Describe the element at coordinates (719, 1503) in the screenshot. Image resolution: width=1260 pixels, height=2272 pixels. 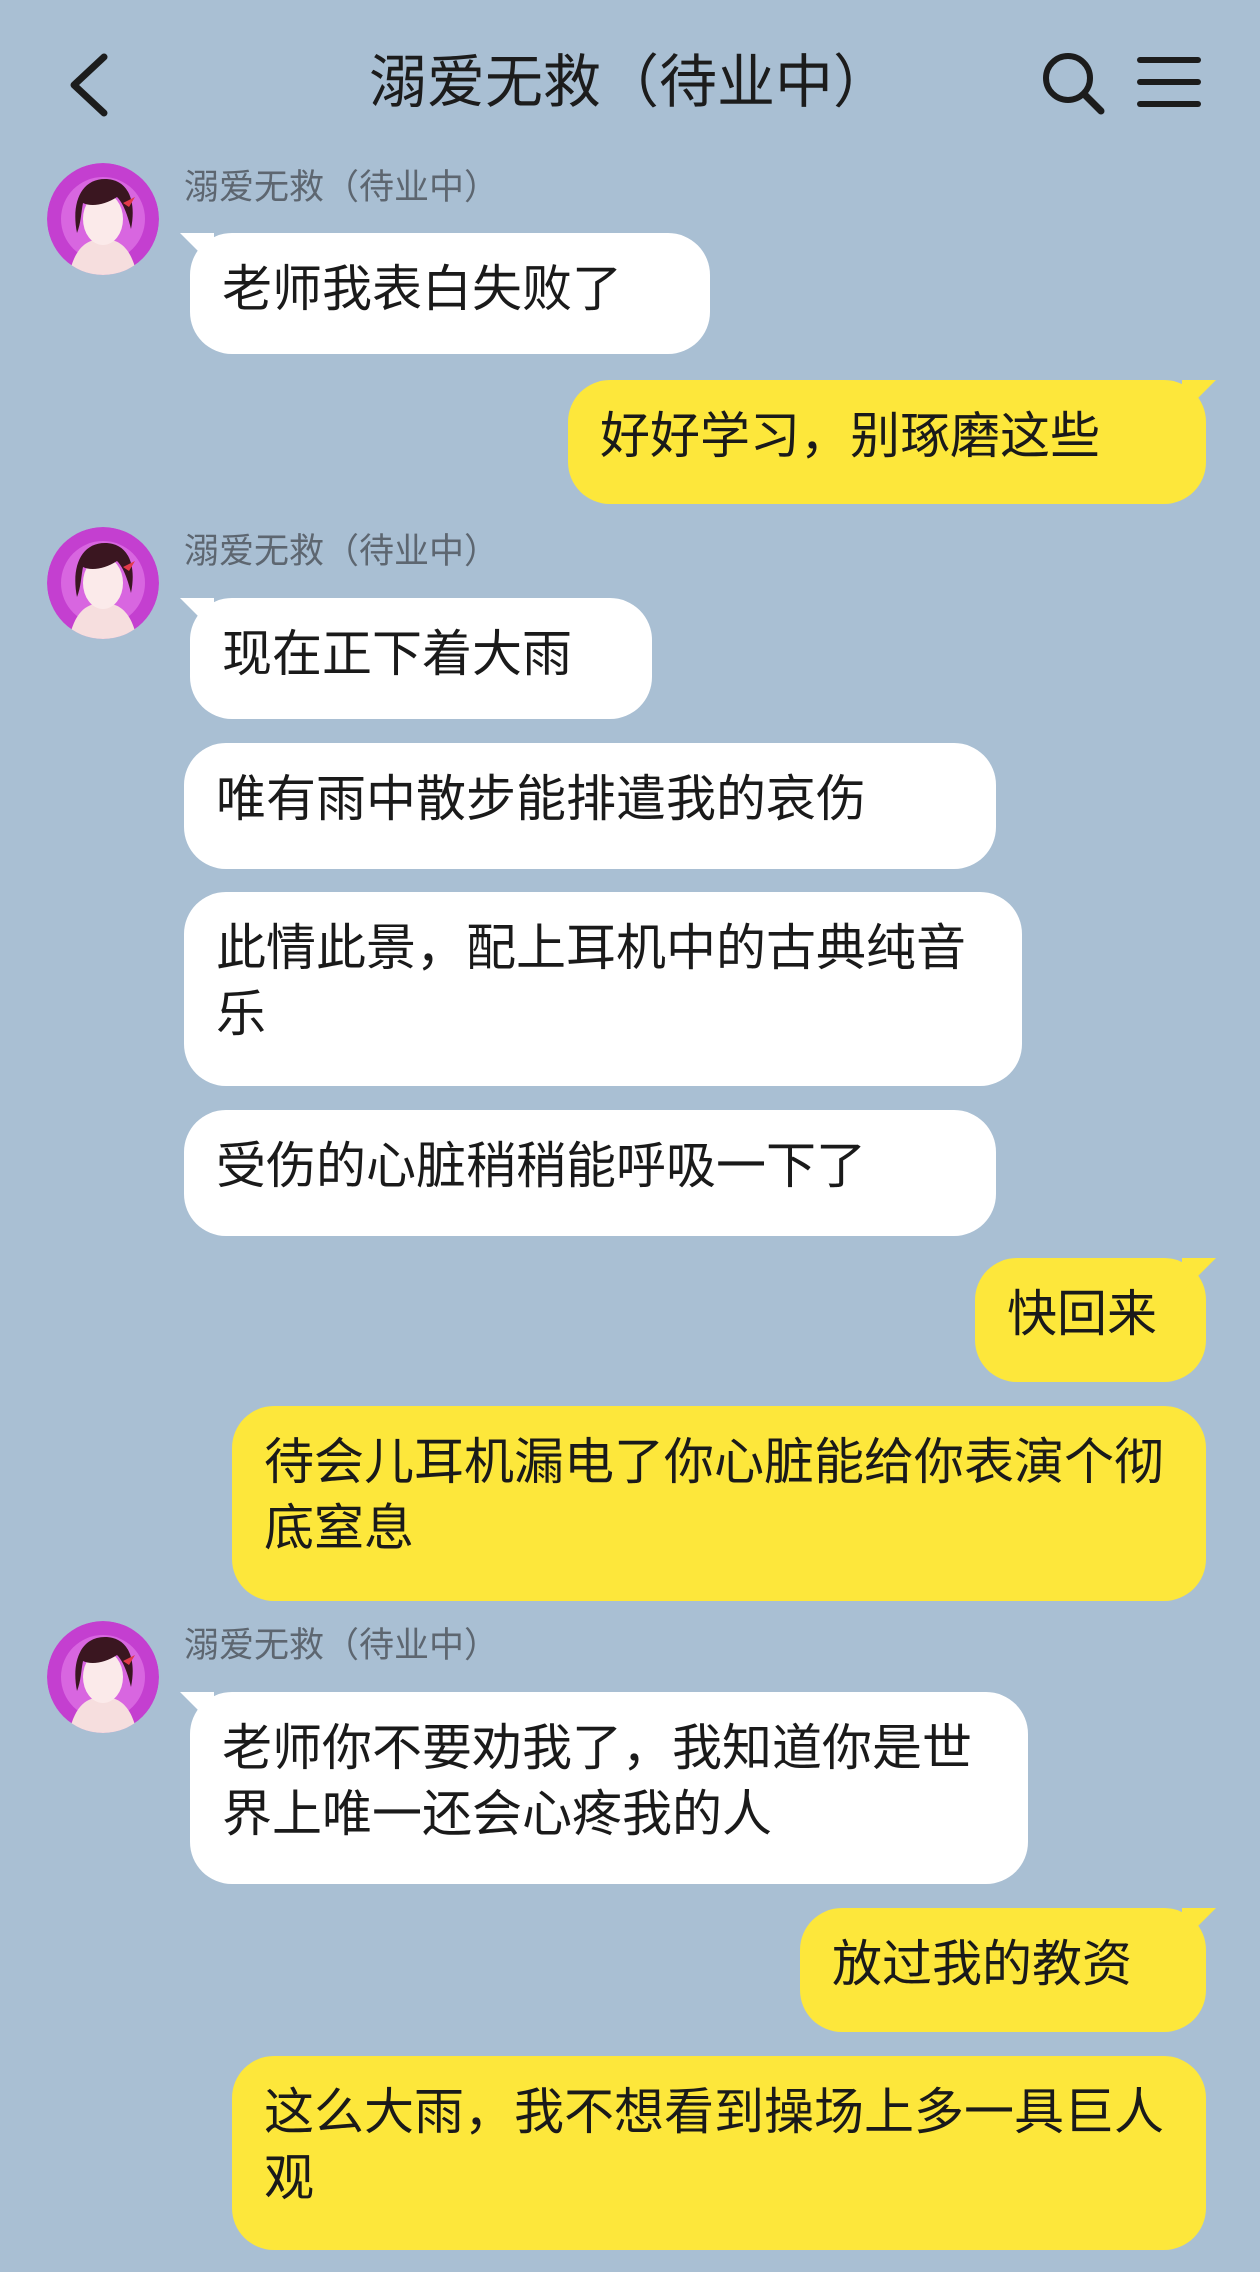
I see `message-bubble-outgoing: 待会儿耳机漏电了你心脏能给你表演个彻底窒息` at that location.